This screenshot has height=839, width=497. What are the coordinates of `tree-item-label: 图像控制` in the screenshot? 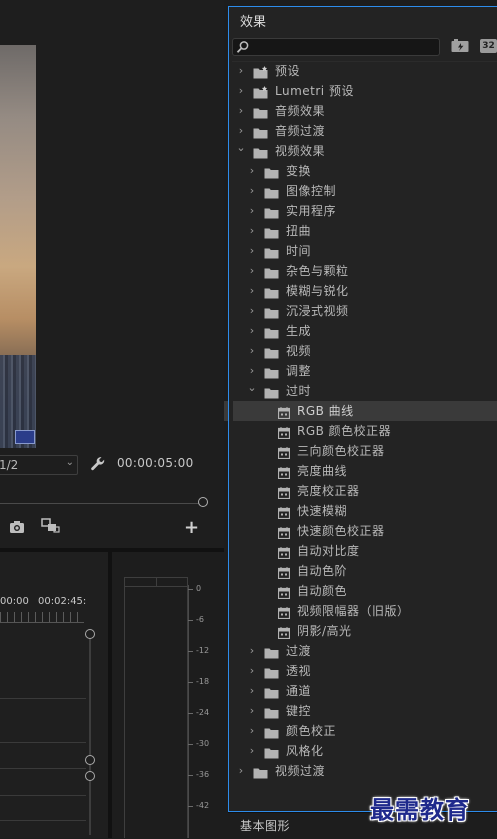 It's located at (311, 191).